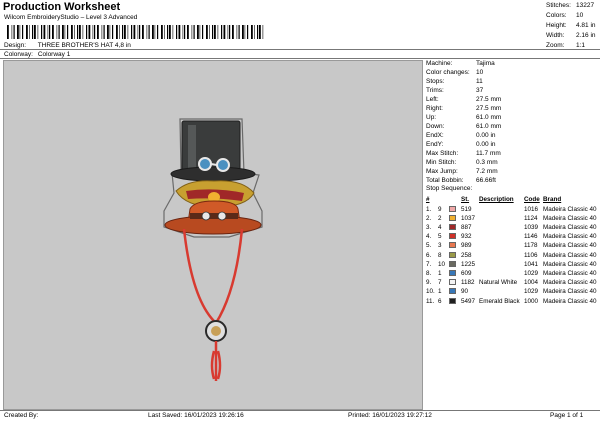 The width and height of the screenshot is (600, 424). Describe the element at coordinates (512, 274) in the screenshot. I see `stop-row: 8. 1 609 1029 Madeira Classic 40` at that location.